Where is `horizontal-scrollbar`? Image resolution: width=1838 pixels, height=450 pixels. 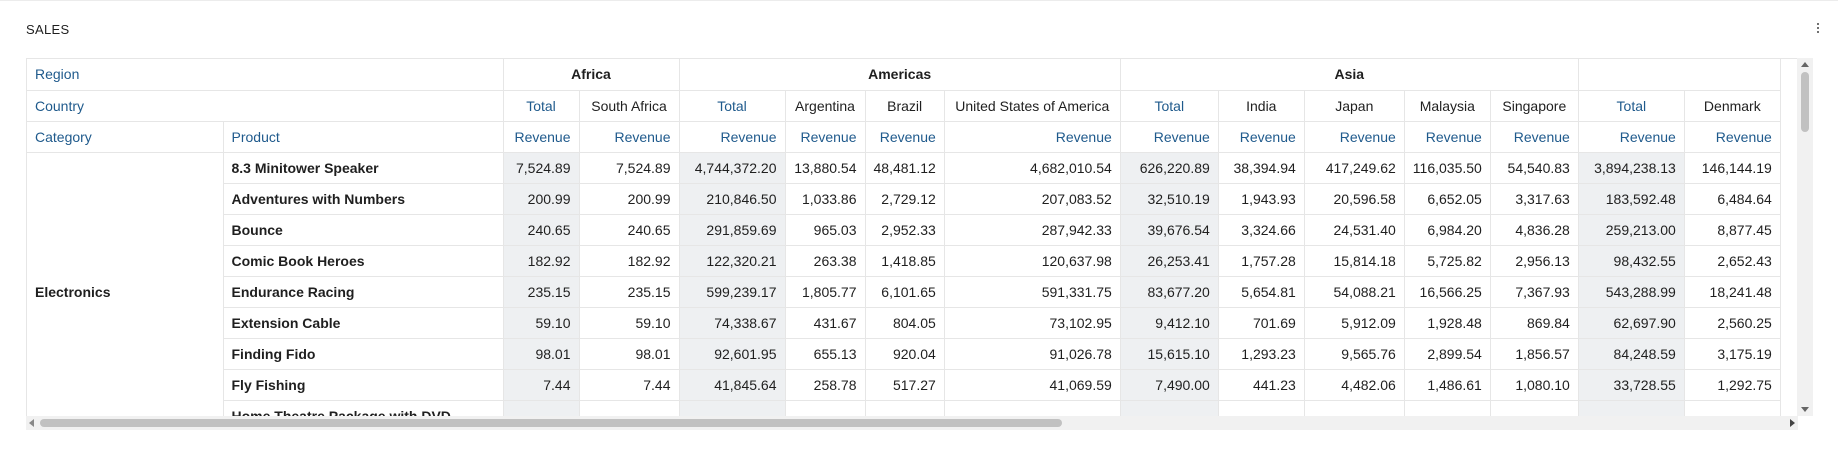 horizontal-scrollbar is located at coordinates (912, 423).